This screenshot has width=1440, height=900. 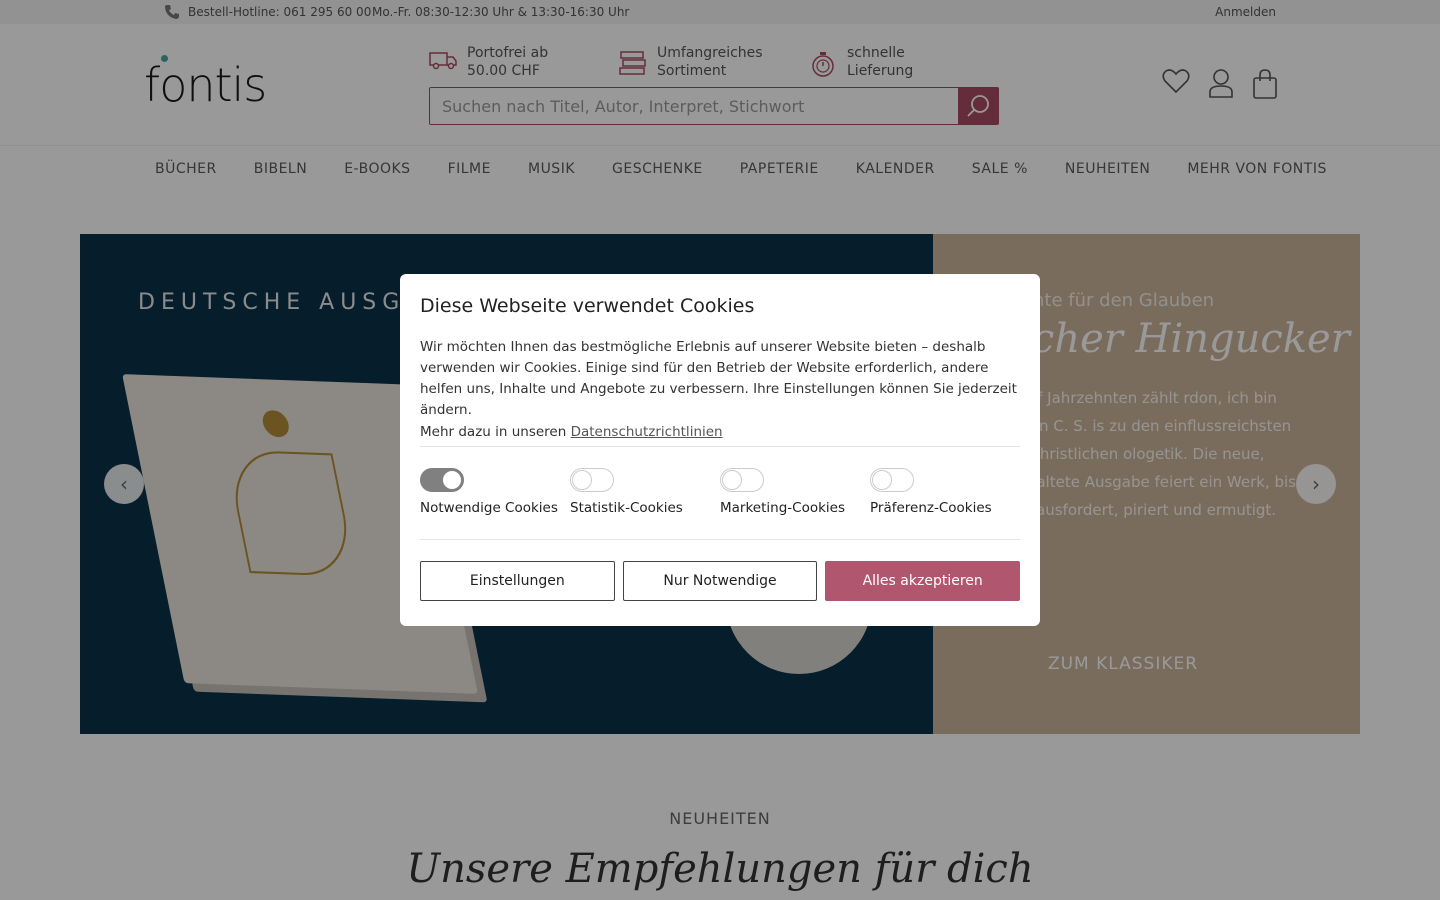 What do you see at coordinates (489, 508) in the screenshot?
I see `toggle-necessary-label: Notwendige Cookies` at bounding box center [489, 508].